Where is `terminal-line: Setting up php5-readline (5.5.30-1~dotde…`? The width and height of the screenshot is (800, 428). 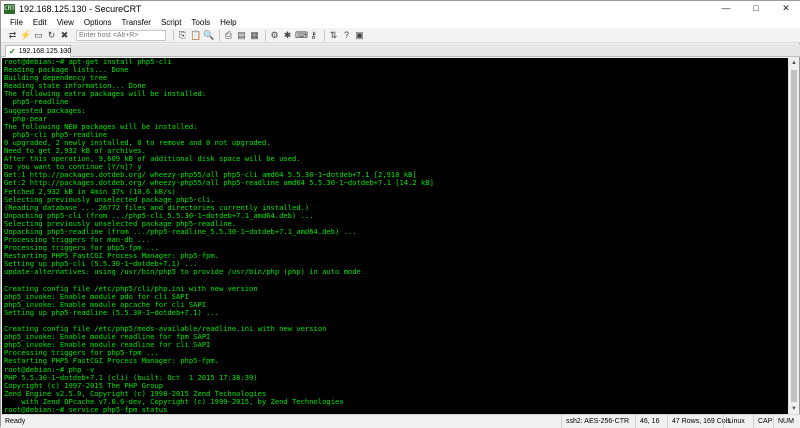 terminal-line: Setting up php5-readline (5.5.30-1~dotde… is located at coordinates (111, 312).